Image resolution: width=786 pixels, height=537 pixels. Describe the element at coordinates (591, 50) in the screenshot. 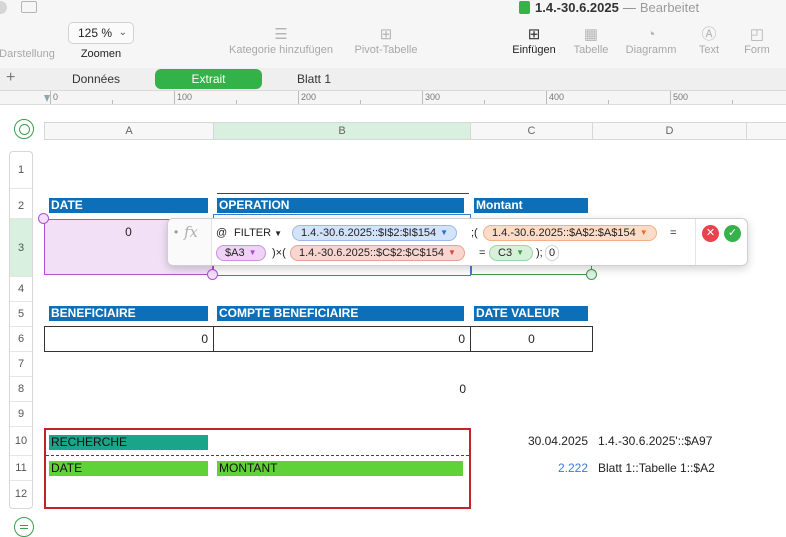

I see `tabelle-label: Tabelle` at that location.